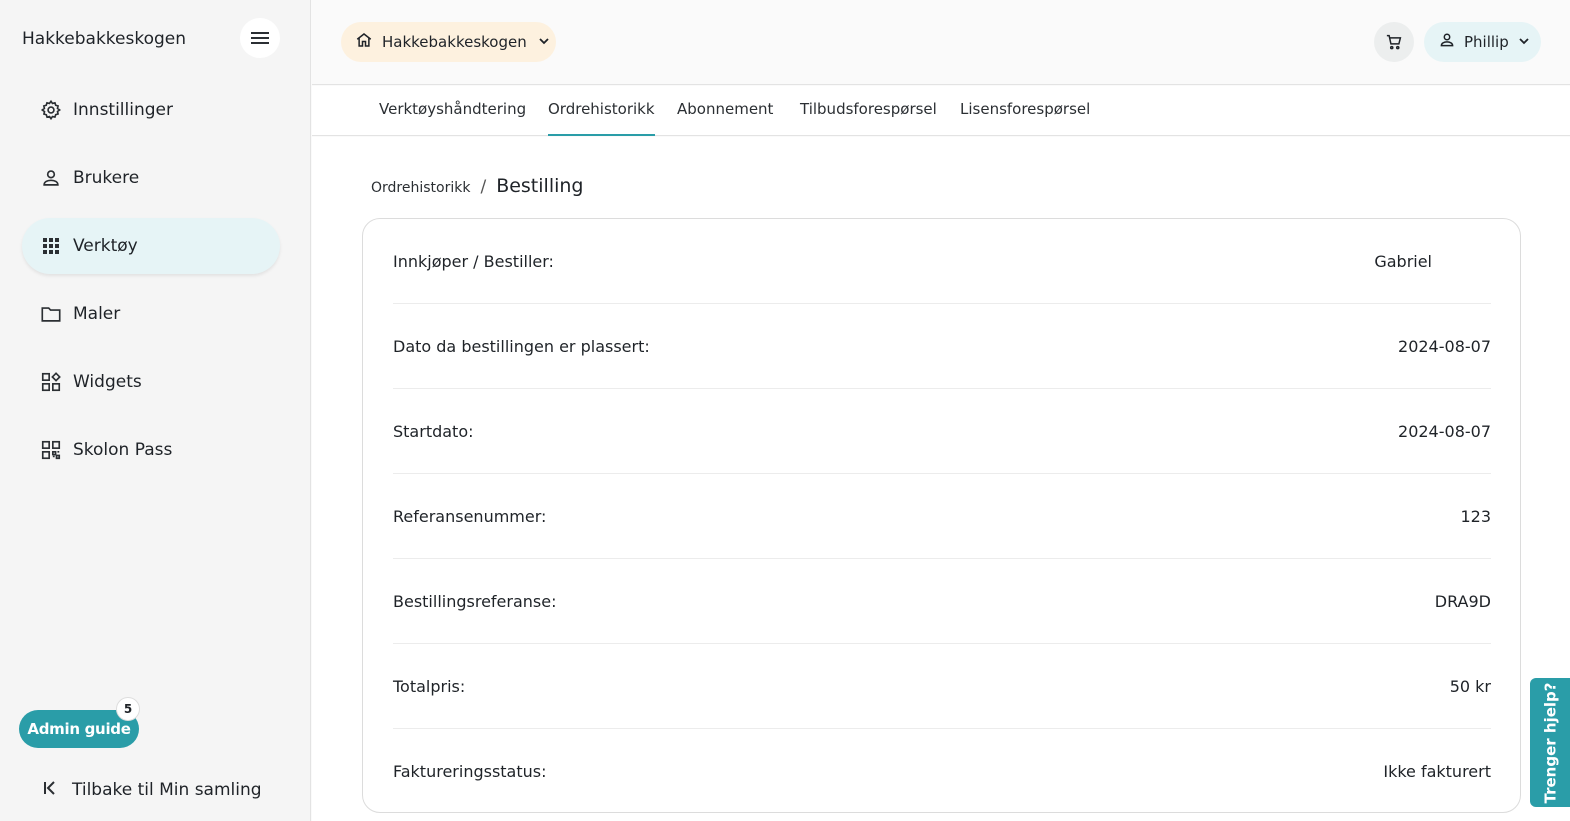 The width and height of the screenshot is (1570, 821). Describe the element at coordinates (942, 771) in the screenshot. I see `order-row-billing-status: Faktureringsstatus: Ikke fakturert` at that location.